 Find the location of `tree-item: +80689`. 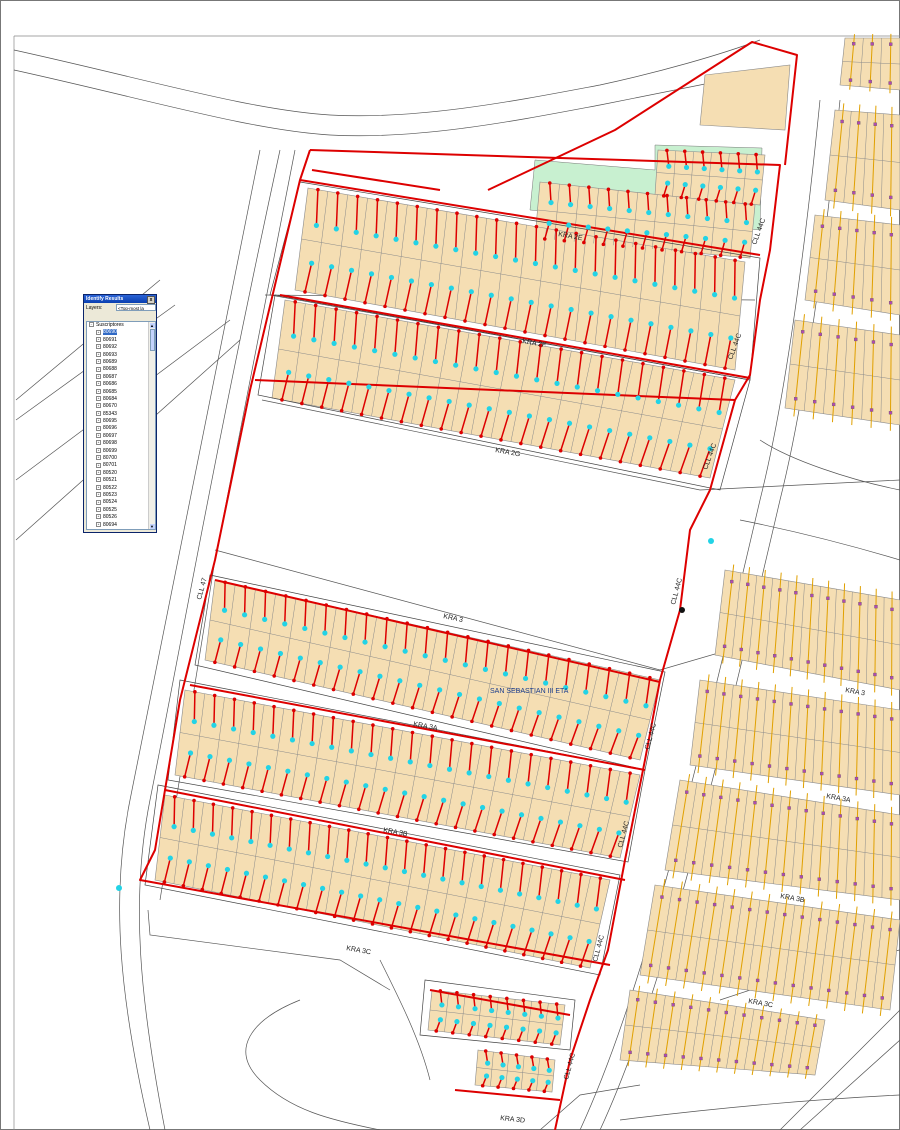

tree-item: +80689 is located at coordinates (121, 362).